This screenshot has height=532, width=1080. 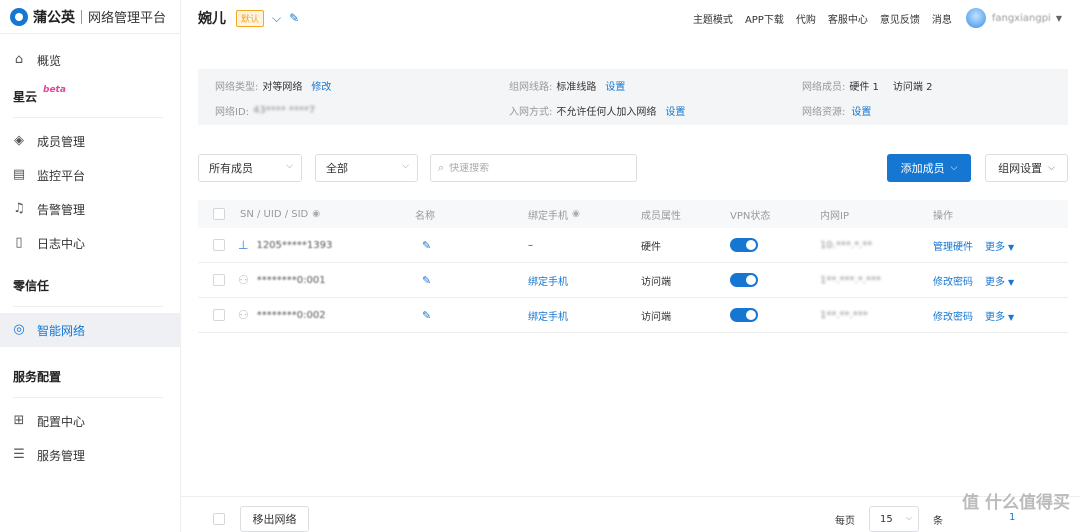 I want to click on sidebar-item-label: 告警管理, so click(x=61, y=209).